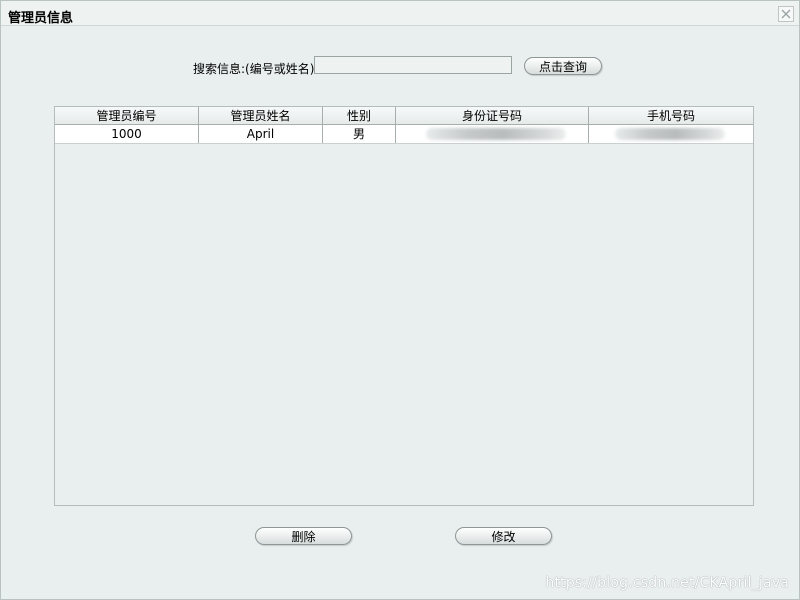 The height and width of the screenshot is (600, 800). What do you see at coordinates (127, 116) in the screenshot?
I see `column-header-admin-id: 管理员编号` at bounding box center [127, 116].